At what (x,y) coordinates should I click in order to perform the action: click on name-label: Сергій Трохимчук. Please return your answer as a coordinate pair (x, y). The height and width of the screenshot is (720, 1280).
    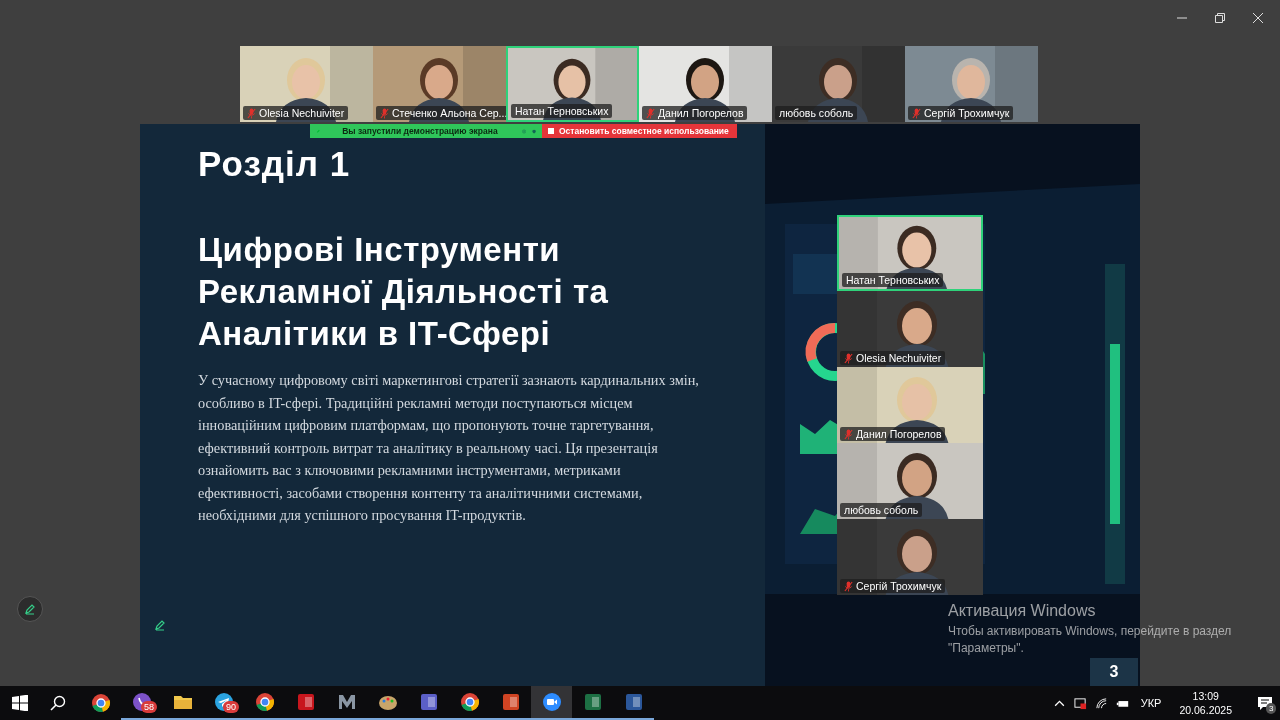
    Looking at the image, I should click on (961, 113).